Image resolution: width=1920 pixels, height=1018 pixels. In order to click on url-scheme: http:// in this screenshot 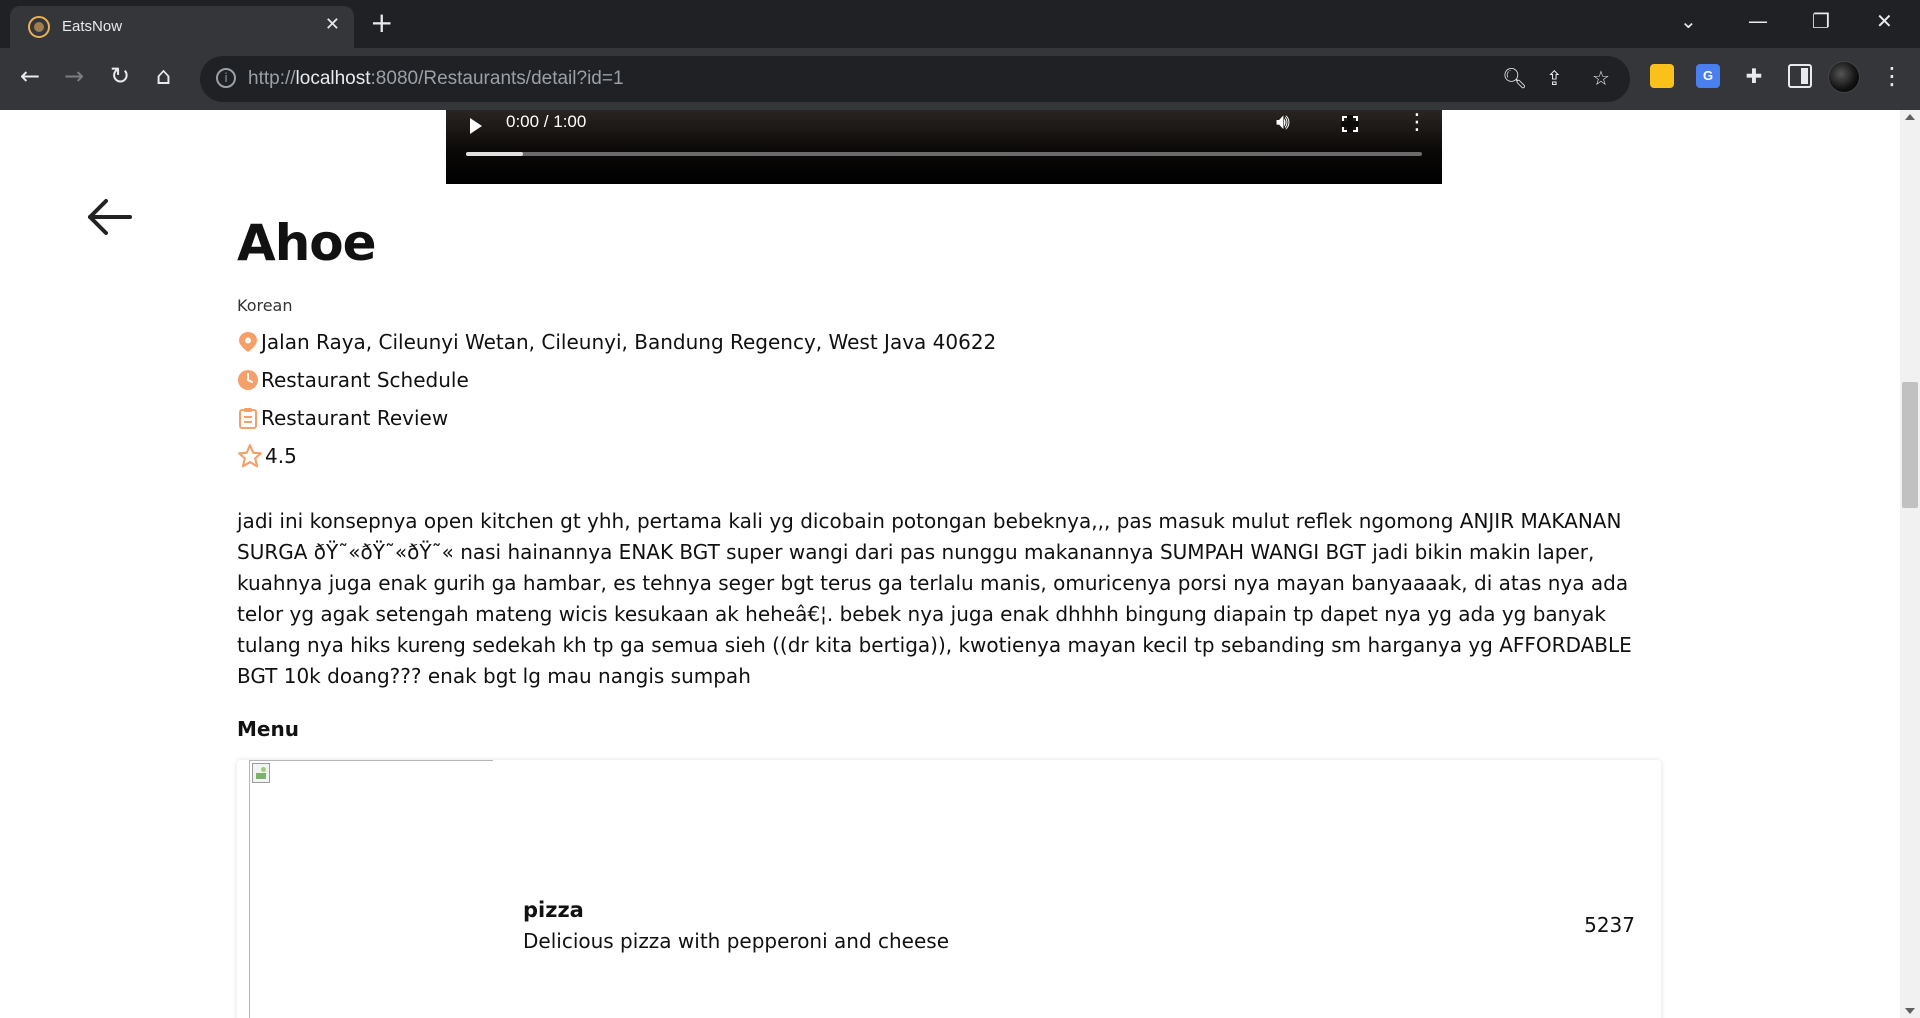, I will do `click(272, 78)`.